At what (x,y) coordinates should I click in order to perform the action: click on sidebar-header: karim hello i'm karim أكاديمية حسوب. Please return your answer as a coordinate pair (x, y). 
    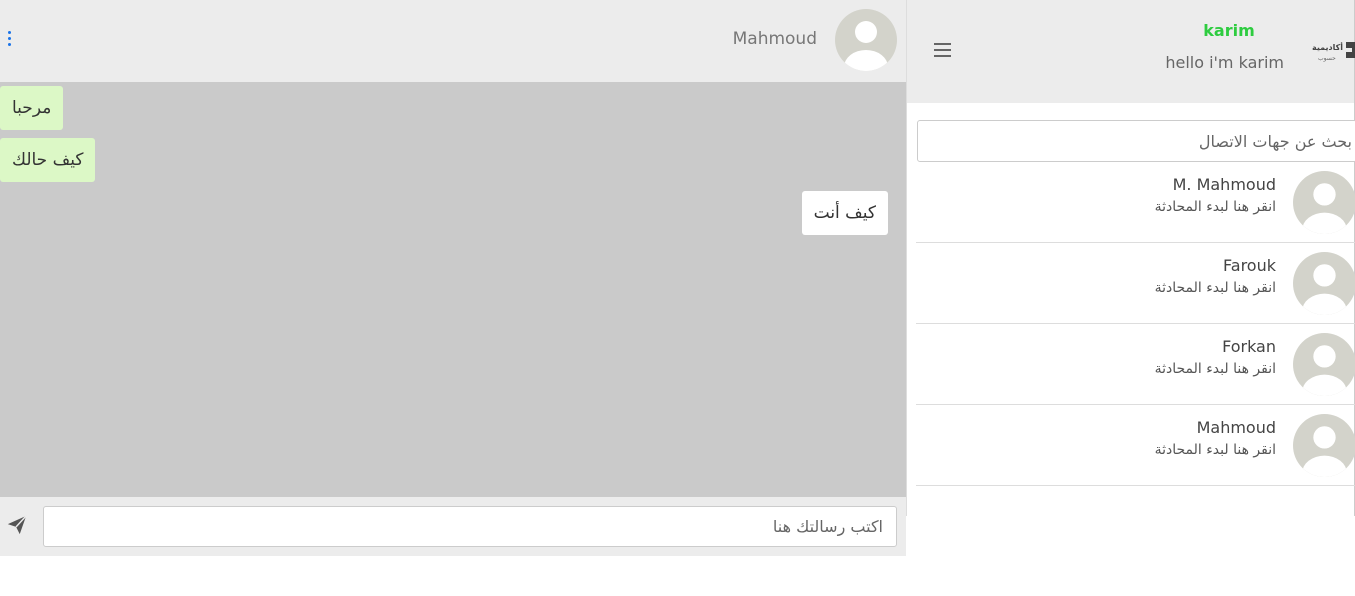
    Looking at the image, I should click on (1131, 51).